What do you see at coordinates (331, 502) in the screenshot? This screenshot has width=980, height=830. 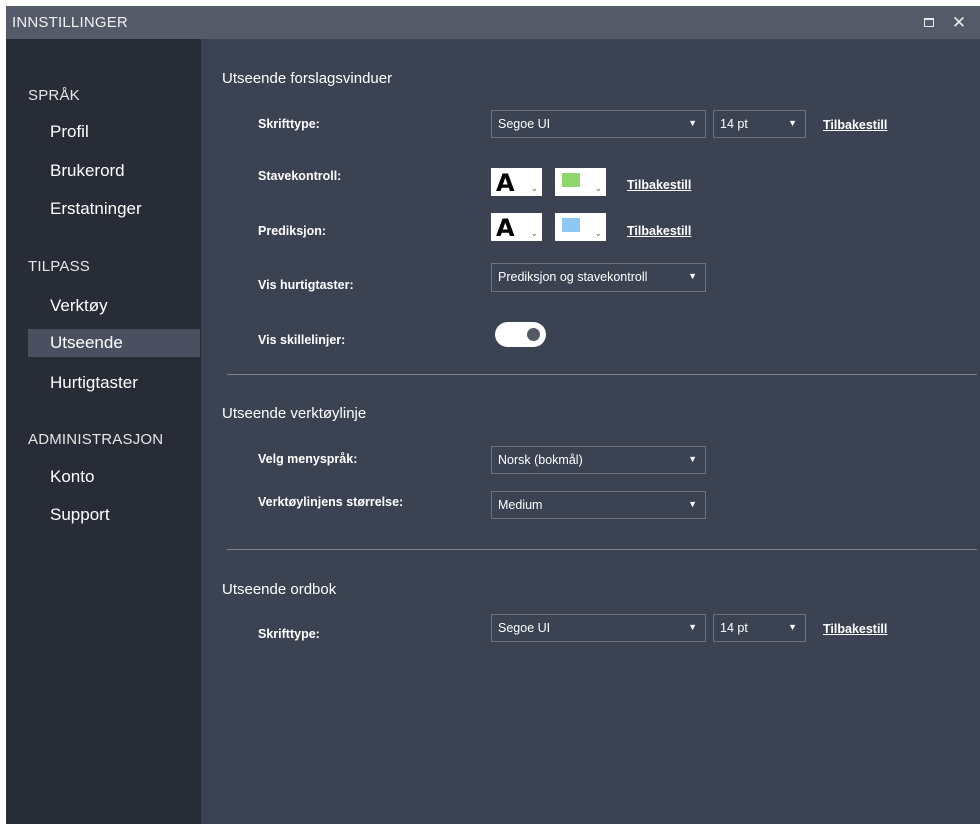 I see `toolbar-size-label: Verktøylinjens størrelse:` at bounding box center [331, 502].